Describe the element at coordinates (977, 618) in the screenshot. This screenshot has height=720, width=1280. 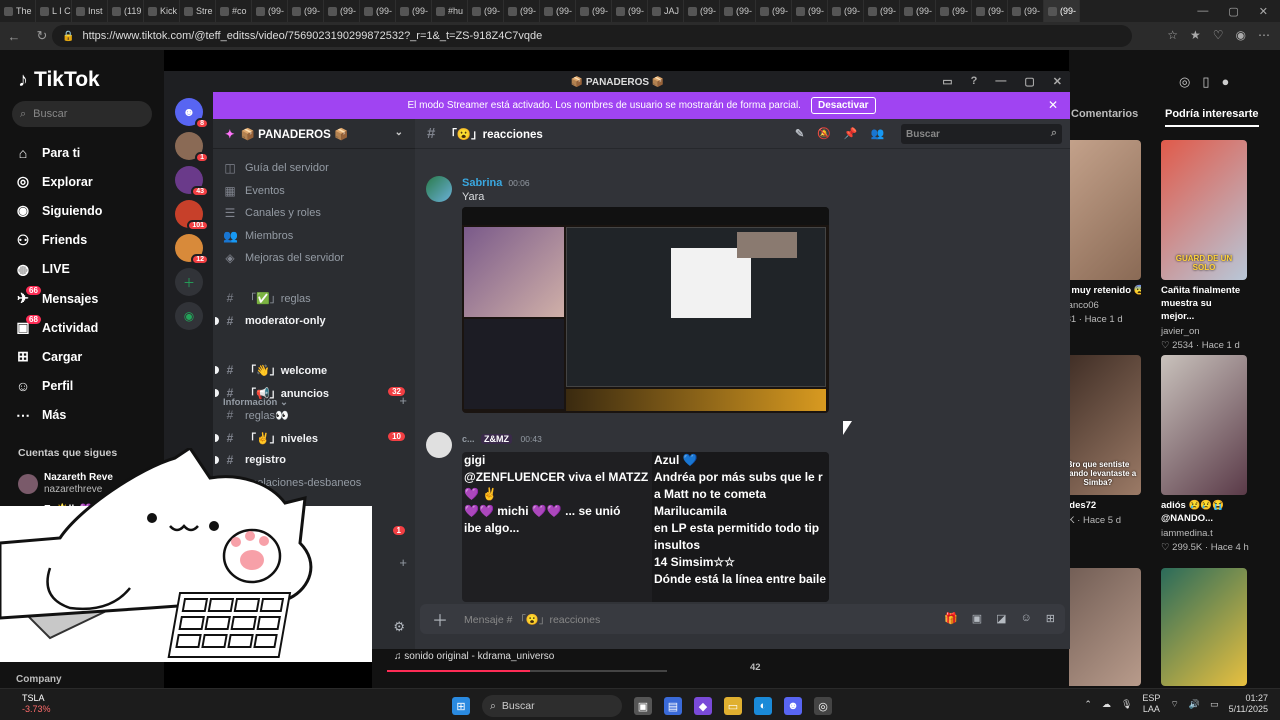
I see `gif-icon: ▣` at that location.